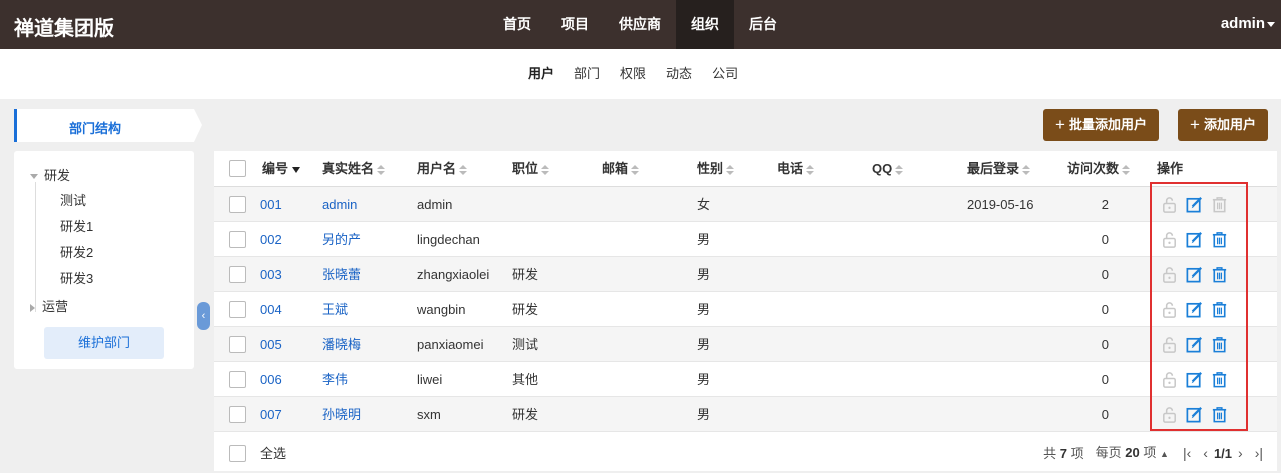 Image resolution: width=1281 pixels, height=473 pixels. Describe the element at coordinates (335, 379) in the screenshot. I see `cell-realname: 李伟` at that location.